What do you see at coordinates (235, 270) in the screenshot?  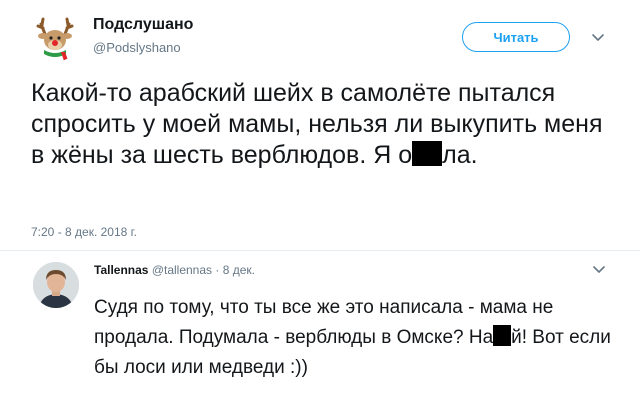 I see `reply-date: · 8 дек.` at bounding box center [235, 270].